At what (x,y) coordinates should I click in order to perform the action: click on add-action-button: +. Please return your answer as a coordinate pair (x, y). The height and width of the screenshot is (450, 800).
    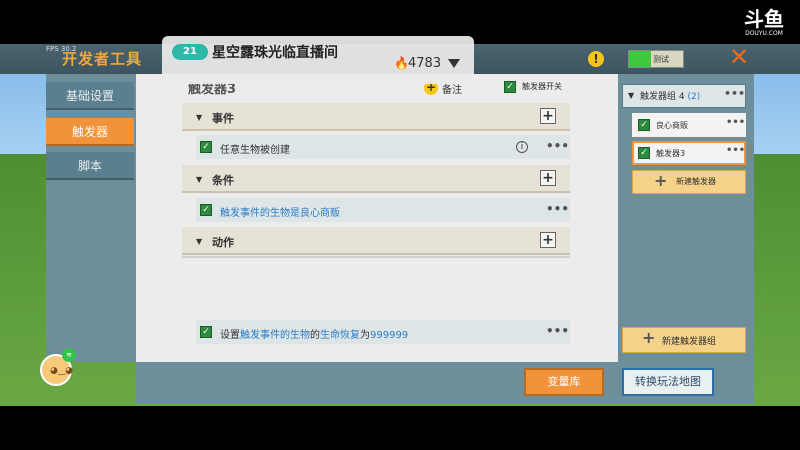
    Looking at the image, I should click on (548, 240).